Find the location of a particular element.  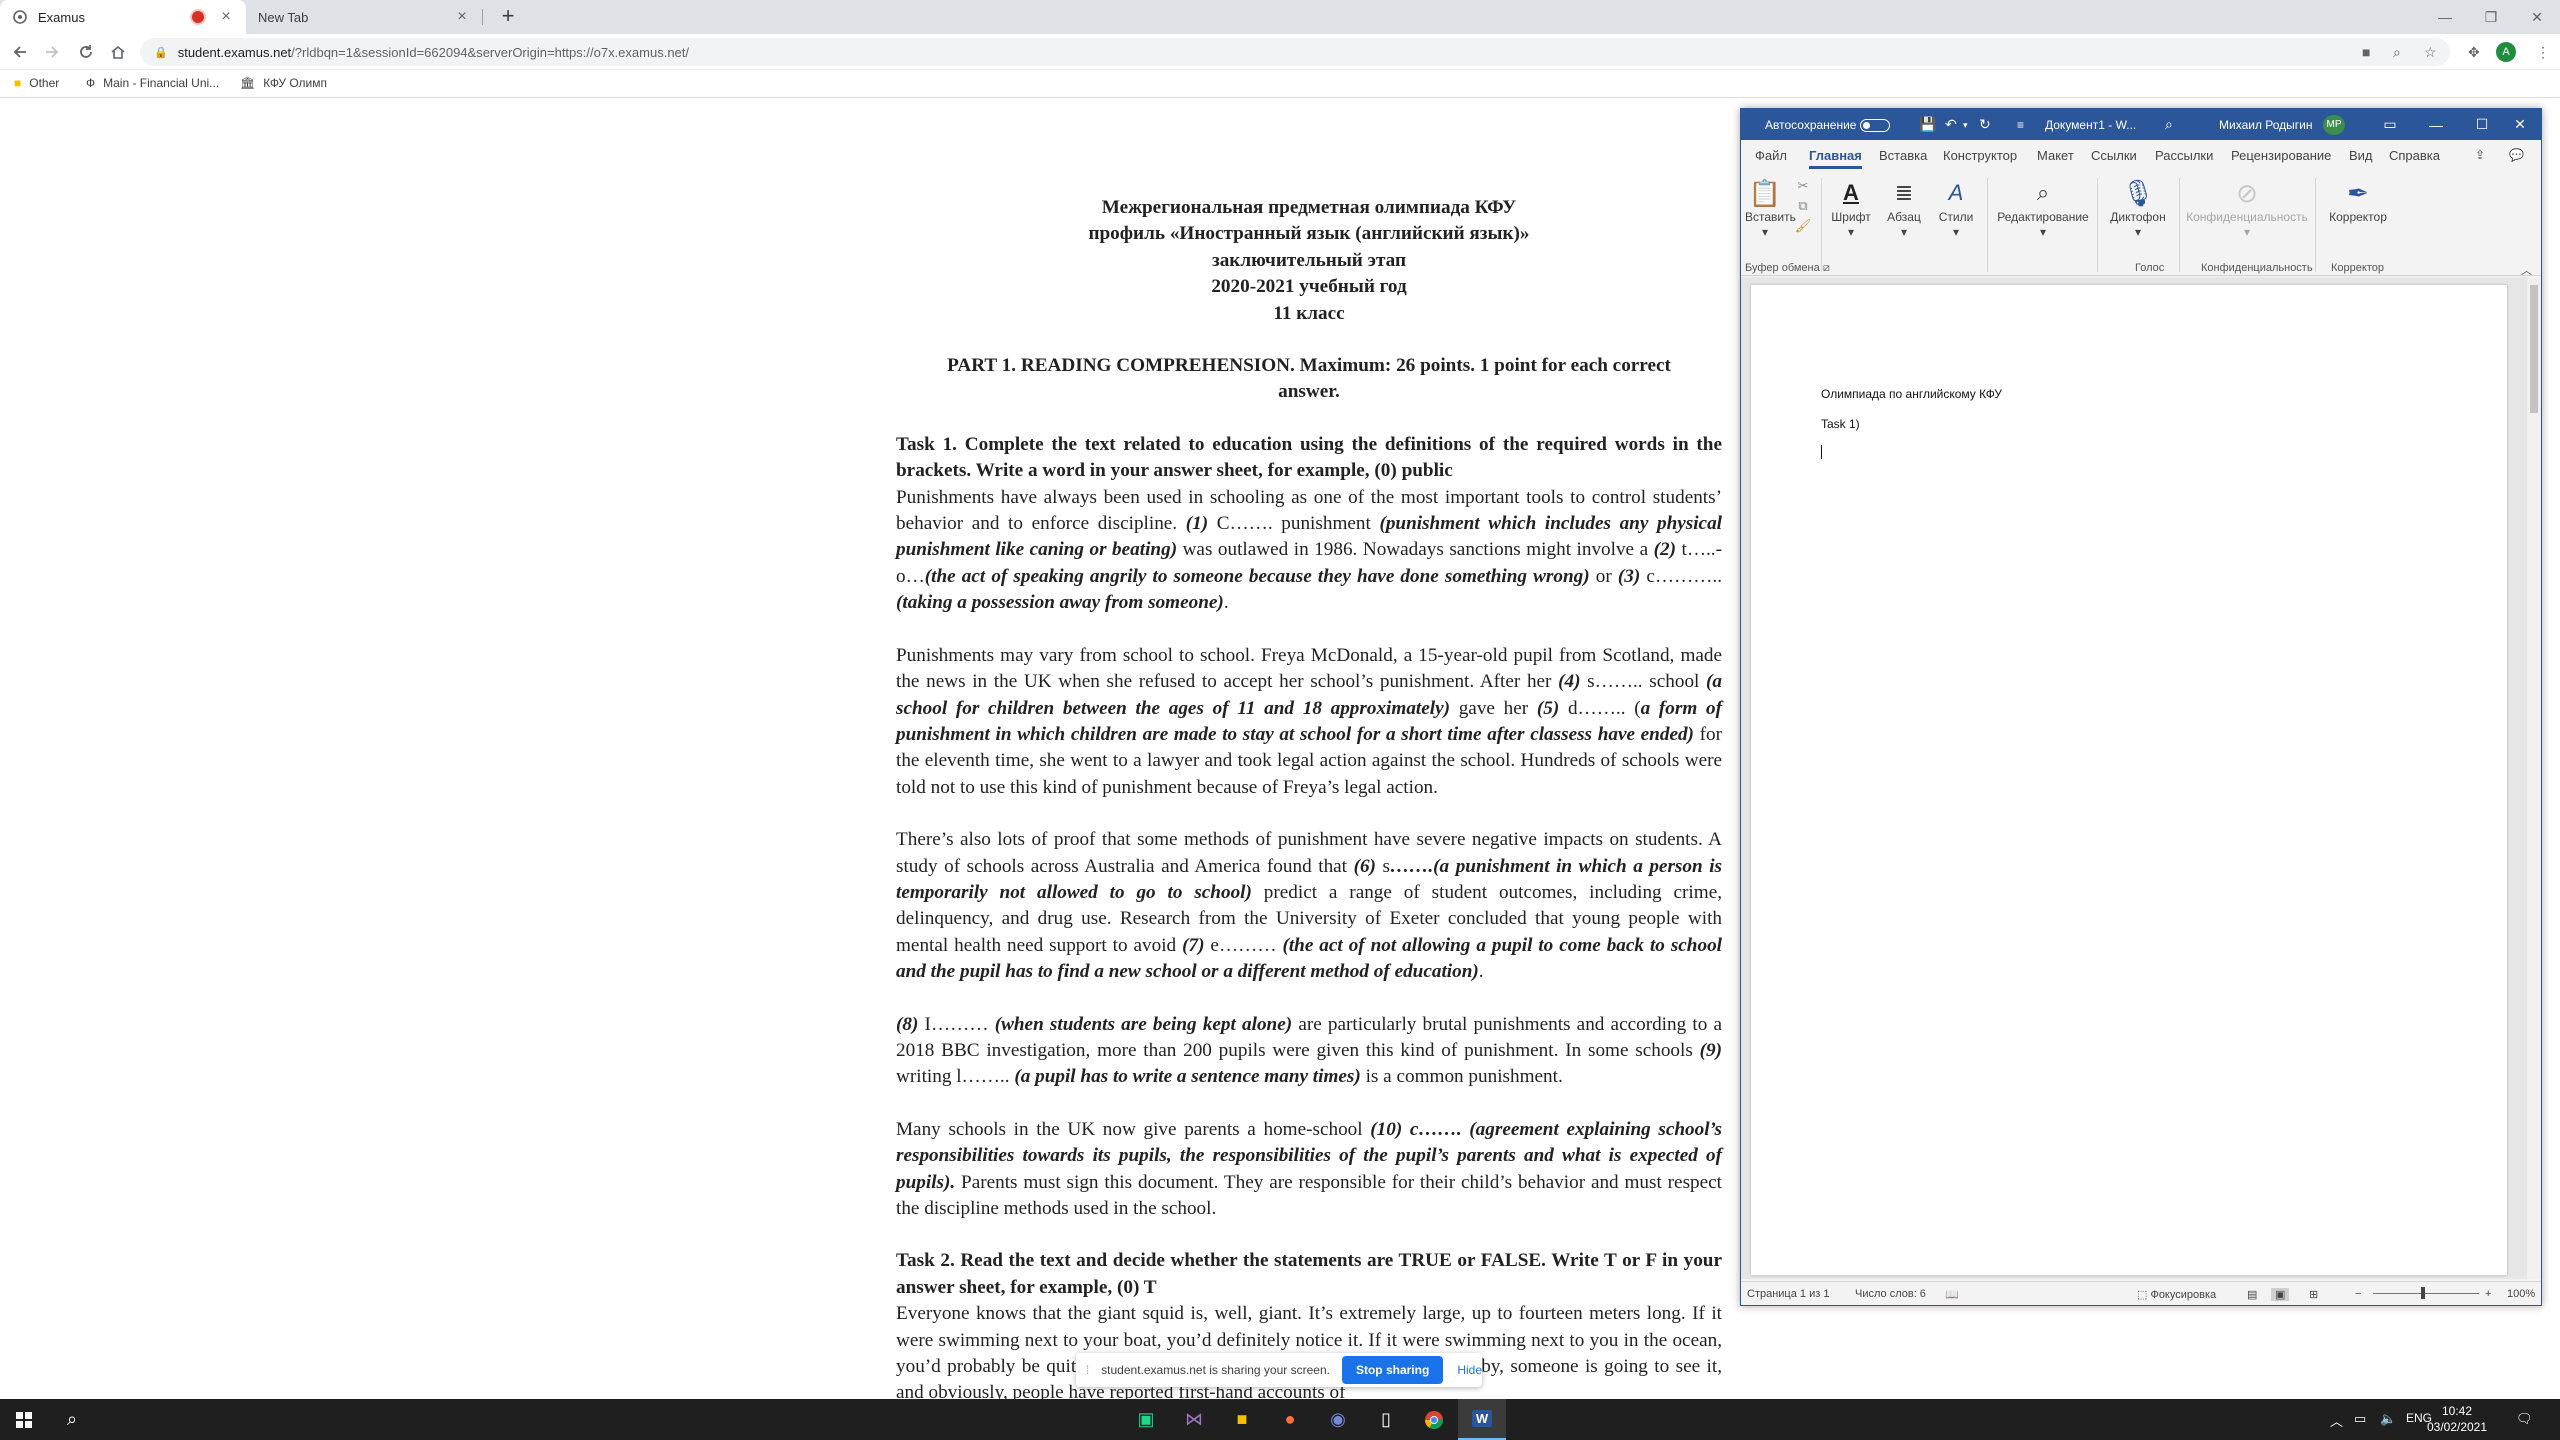

tab-examus: Examus × is located at coordinates (123, 17).